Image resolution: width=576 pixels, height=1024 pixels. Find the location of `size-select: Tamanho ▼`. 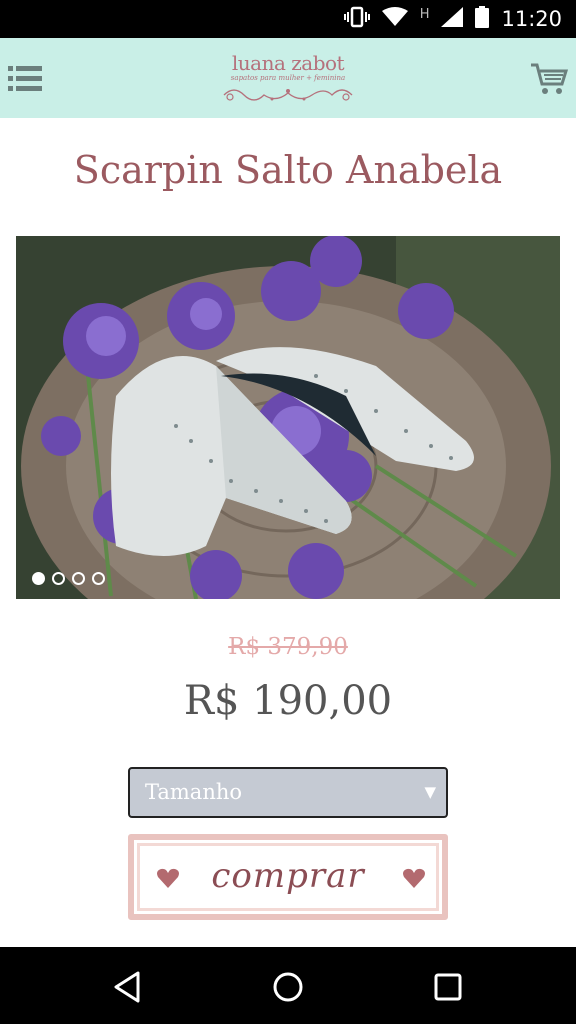

size-select: Tamanho ▼ is located at coordinates (288, 792).